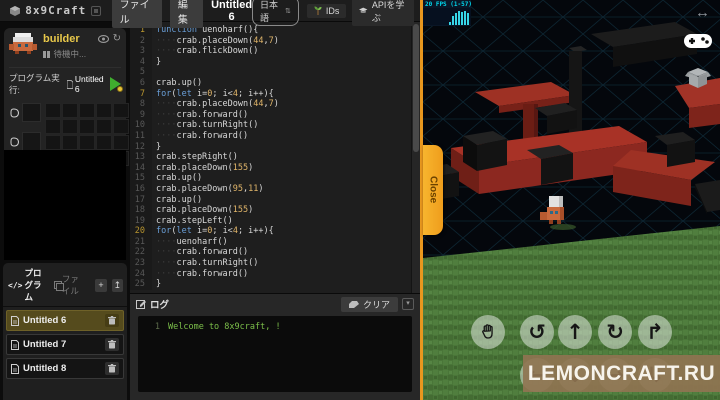 This screenshot has width=720, height=400. What do you see at coordinates (270, 62) in the screenshot?
I see `code-line: 4}` at bounding box center [270, 62].